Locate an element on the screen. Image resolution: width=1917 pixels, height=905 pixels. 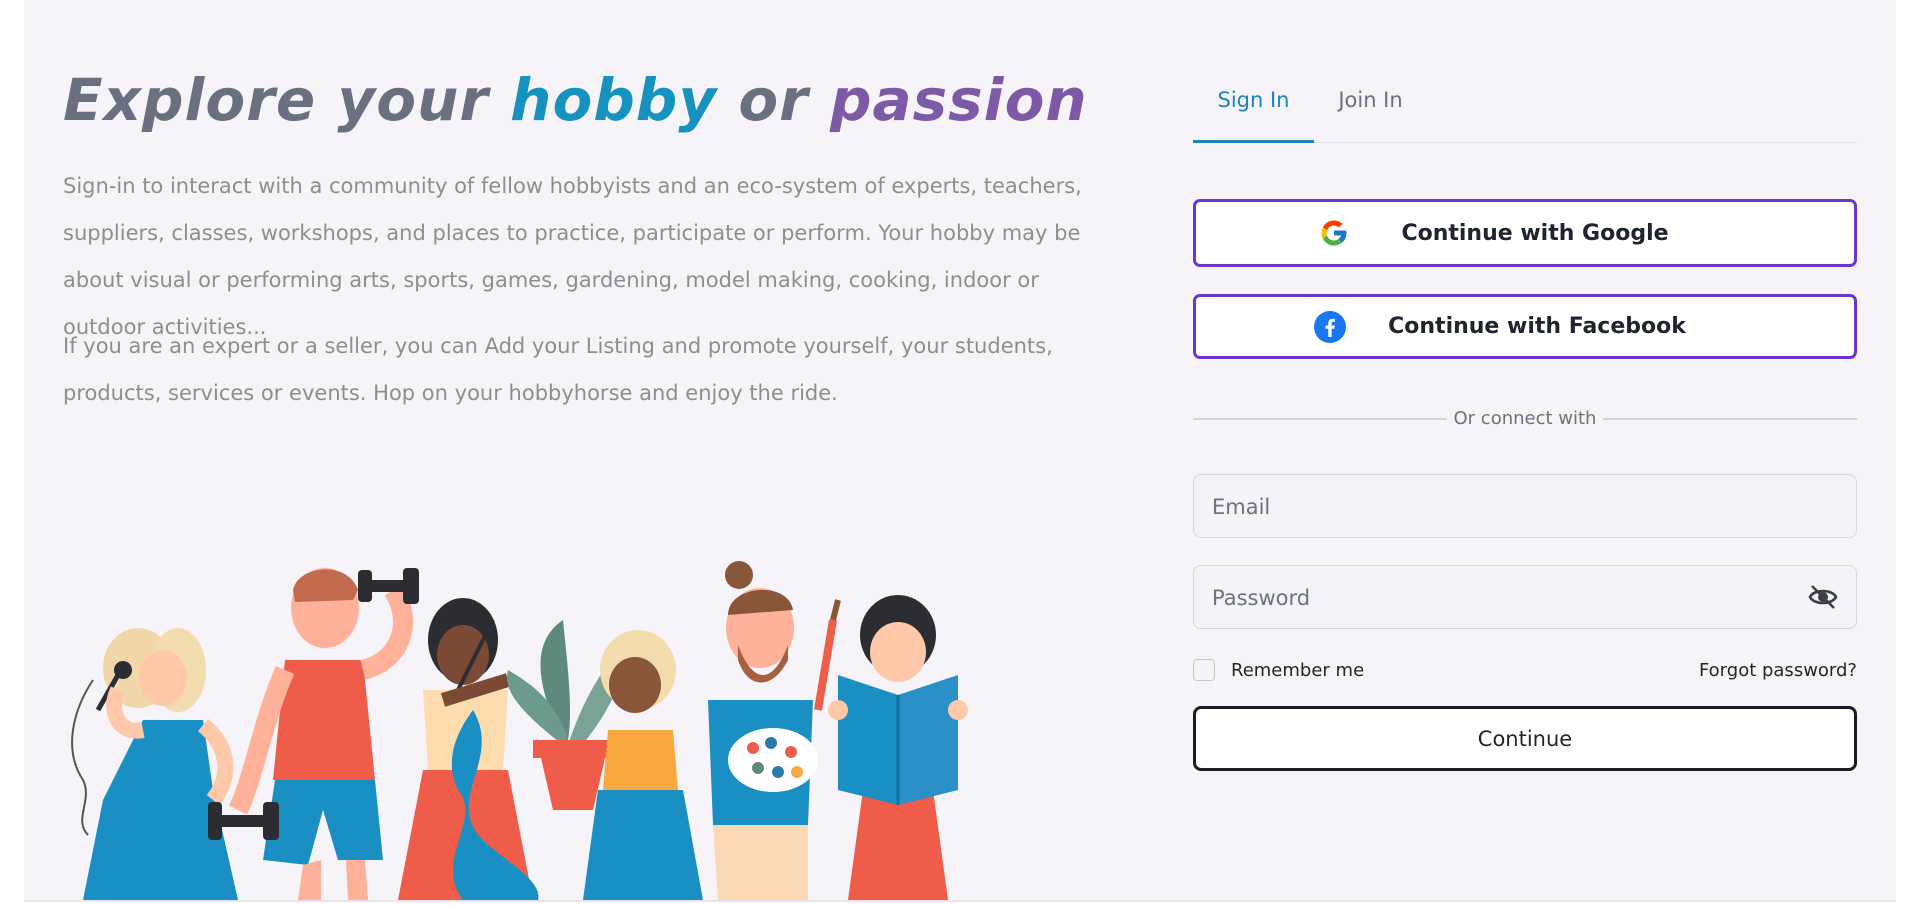
email-field-wrapper is located at coordinates (1525, 506).